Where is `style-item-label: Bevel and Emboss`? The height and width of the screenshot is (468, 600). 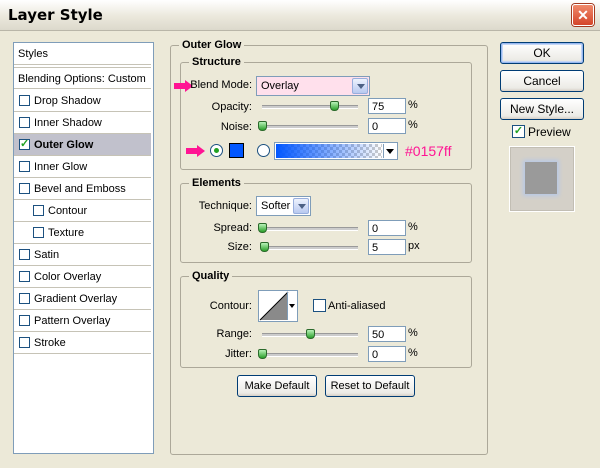
style-item-label: Bevel and Emboss is located at coordinates (80, 189).